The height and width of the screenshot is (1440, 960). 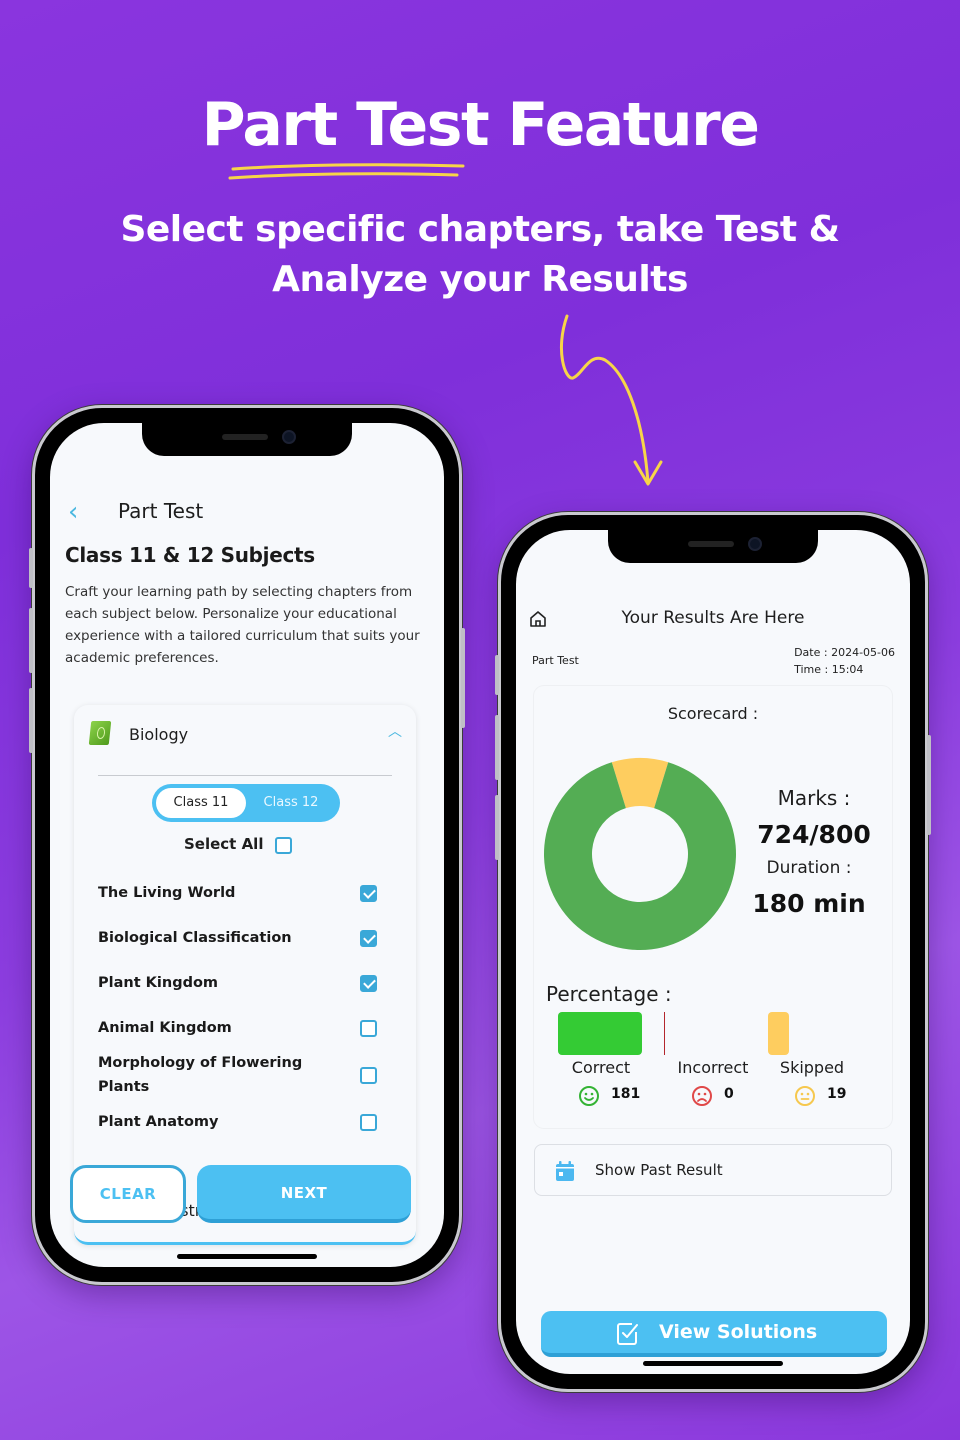 What do you see at coordinates (159, 734) in the screenshot?
I see `subject-name: Biology` at bounding box center [159, 734].